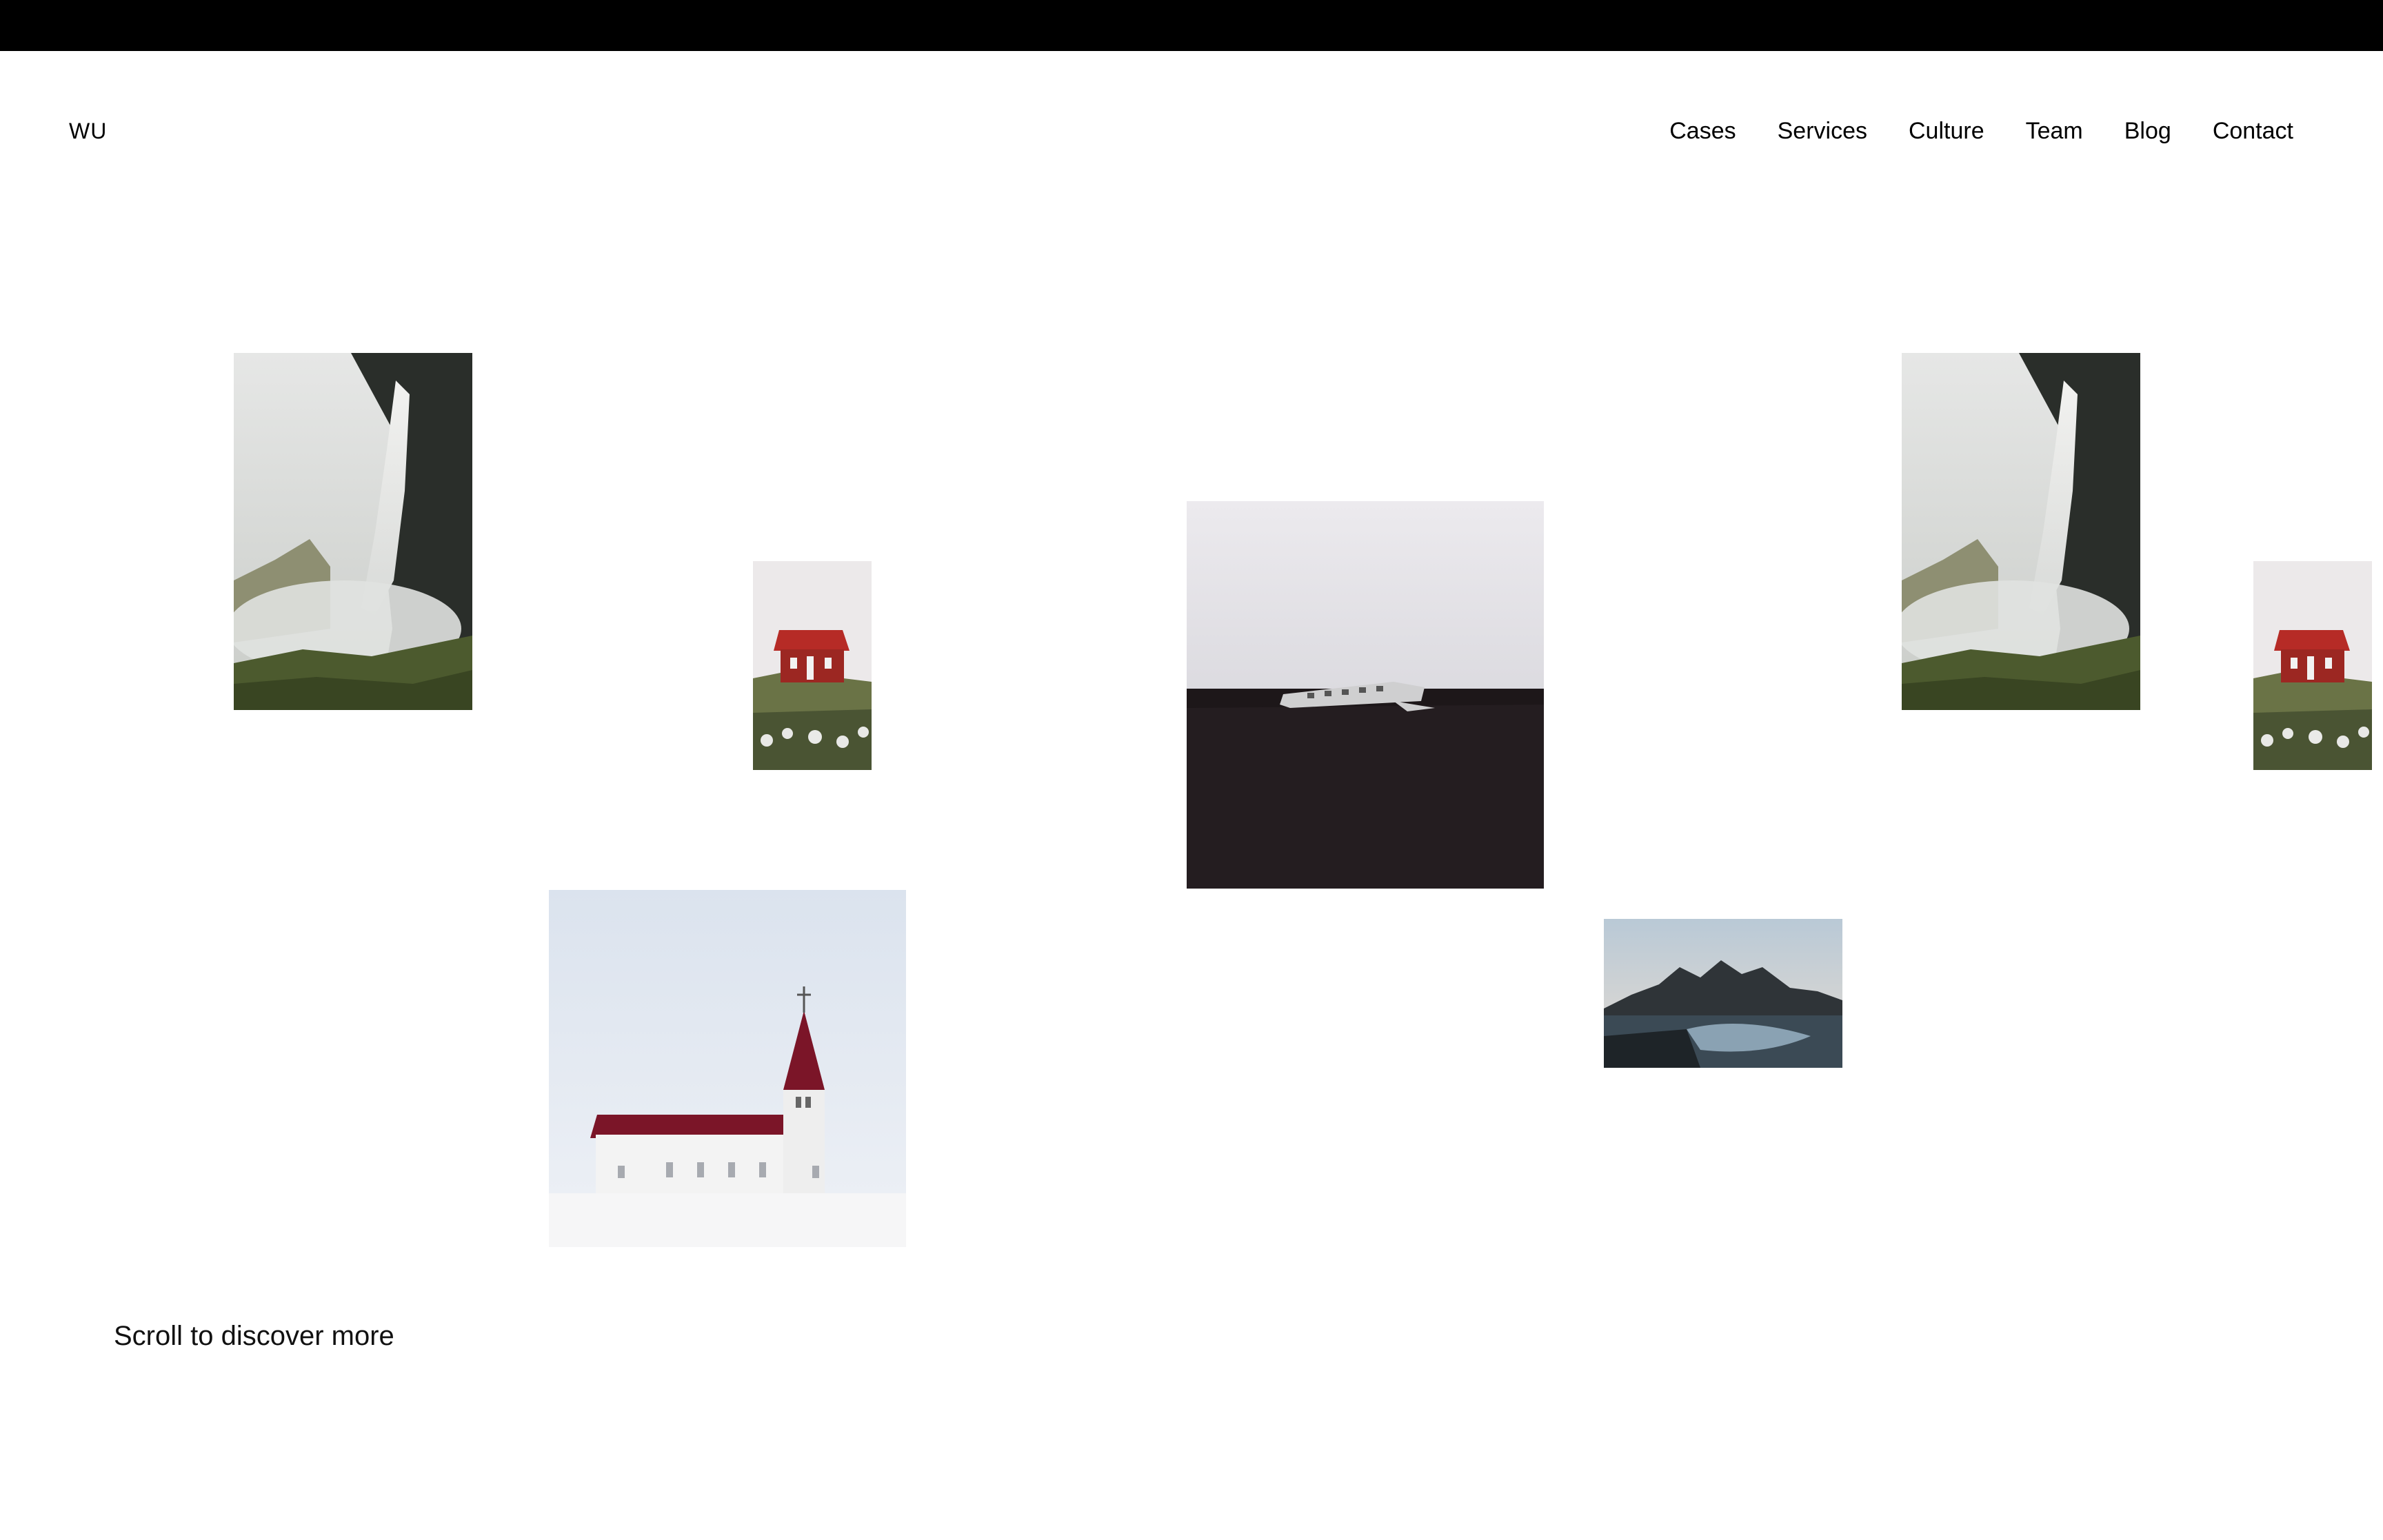  What do you see at coordinates (1191, 26) in the screenshot?
I see `top-bar` at bounding box center [1191, 26].